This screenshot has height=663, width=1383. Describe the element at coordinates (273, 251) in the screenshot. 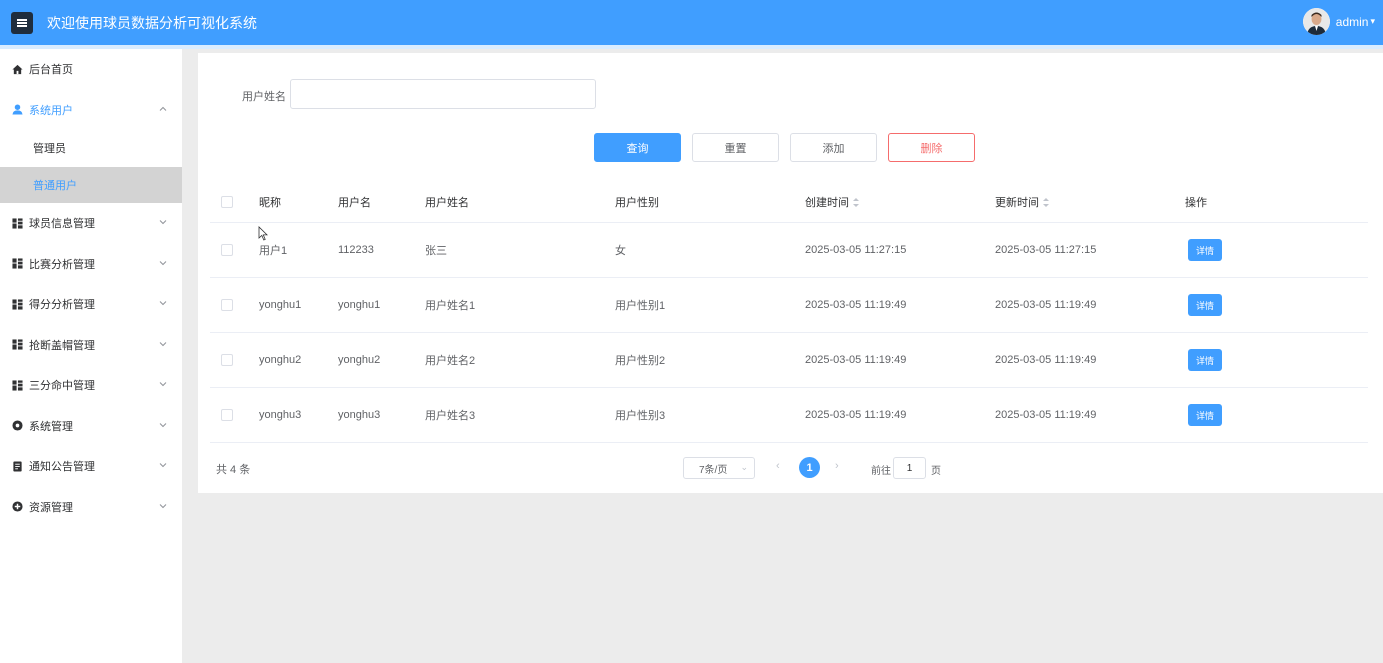

I see `cell-nickname: 用户1` at that location.